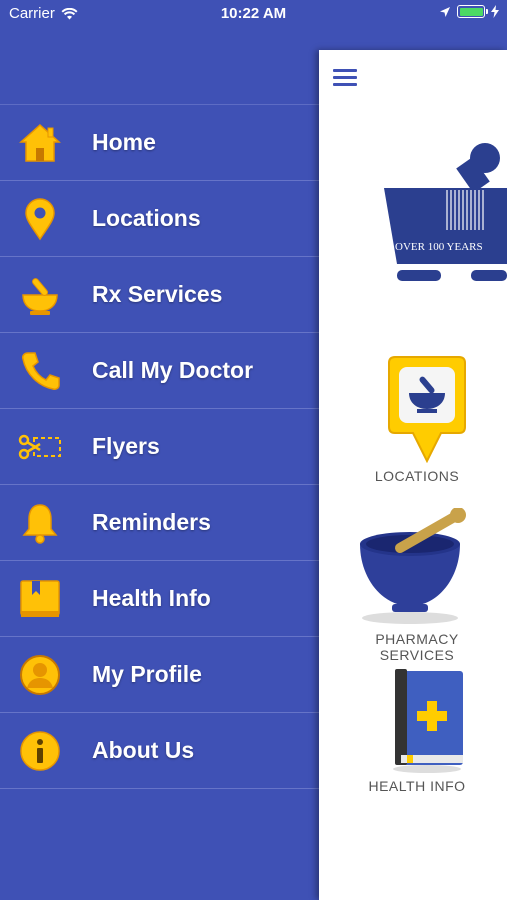  What do you see at coordinates (173, 370) in the screenshot?
I see `menu-label: Call My Doctor` at bounding box center [173, 370].